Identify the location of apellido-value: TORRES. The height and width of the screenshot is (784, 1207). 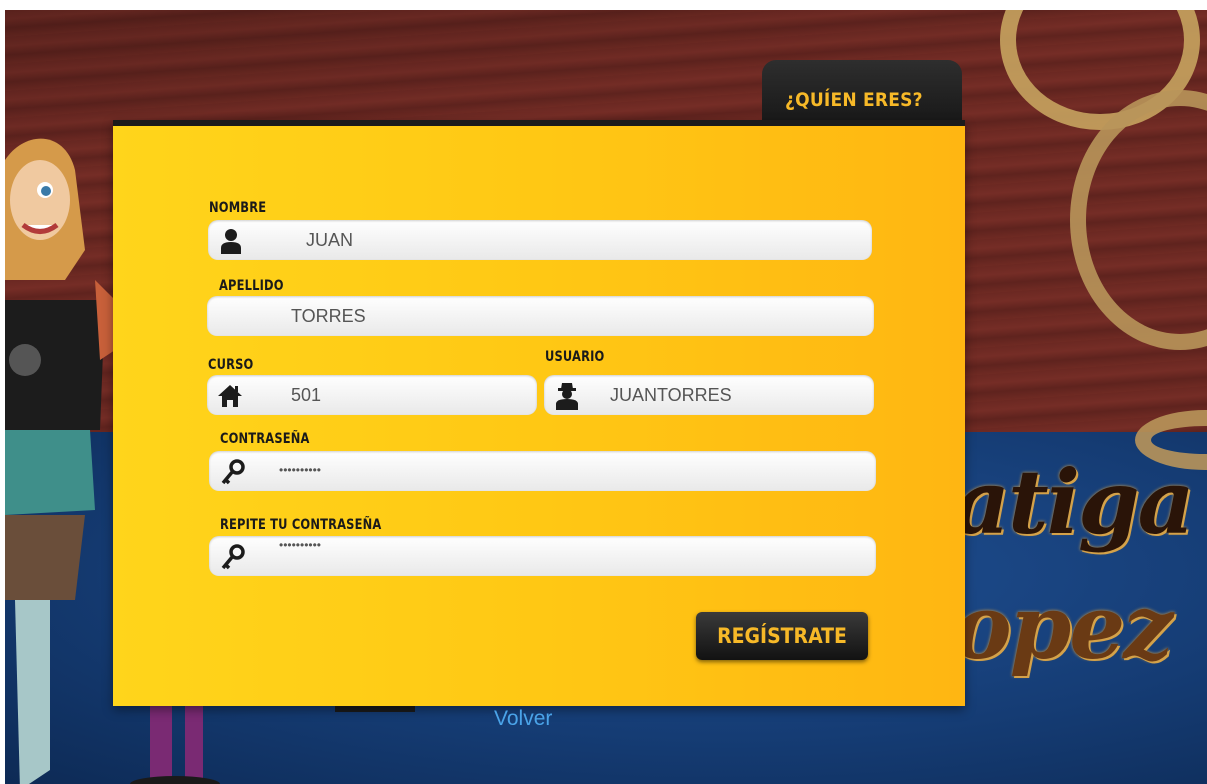
(328, 316).